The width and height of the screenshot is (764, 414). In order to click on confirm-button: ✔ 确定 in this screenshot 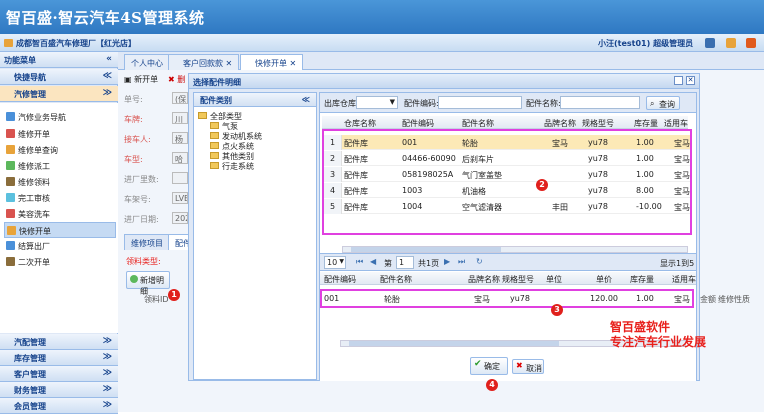, I will do `click(489, 366)`.